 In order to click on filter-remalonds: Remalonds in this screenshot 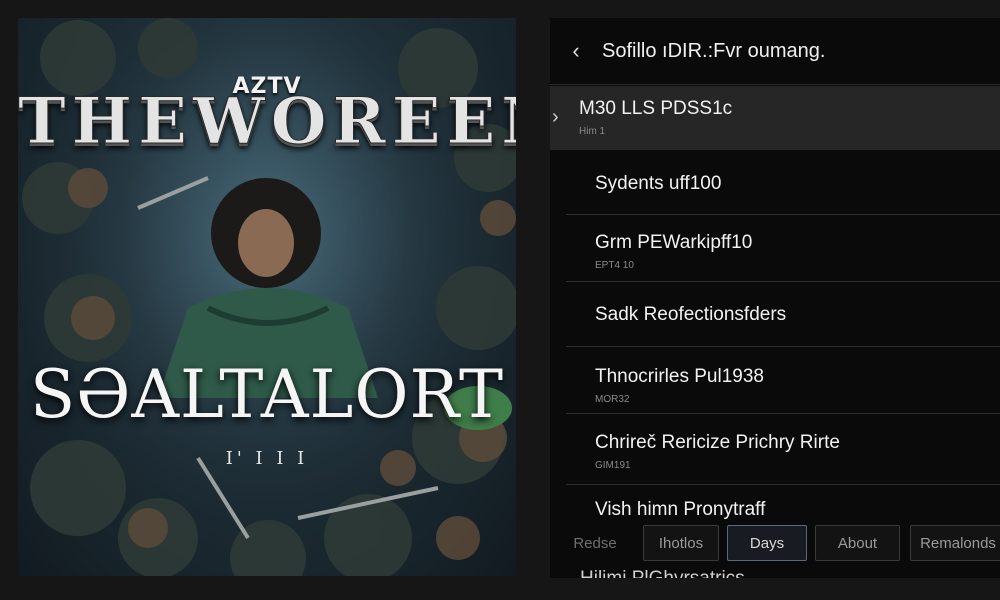, I will do `click(955, 543)`.